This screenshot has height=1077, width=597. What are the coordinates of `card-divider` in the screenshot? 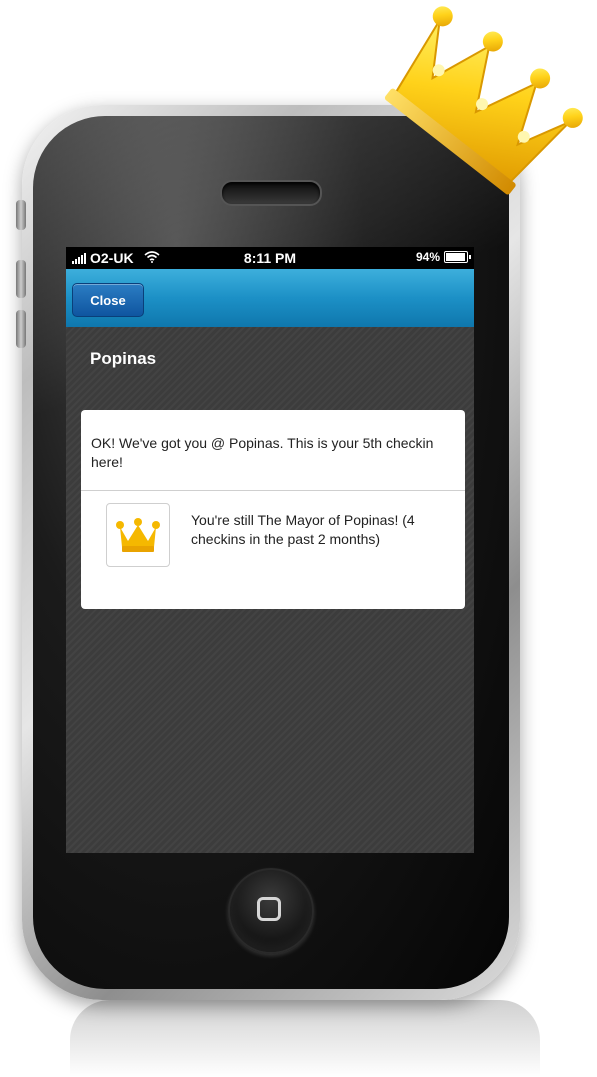 It's located at (273, 490).